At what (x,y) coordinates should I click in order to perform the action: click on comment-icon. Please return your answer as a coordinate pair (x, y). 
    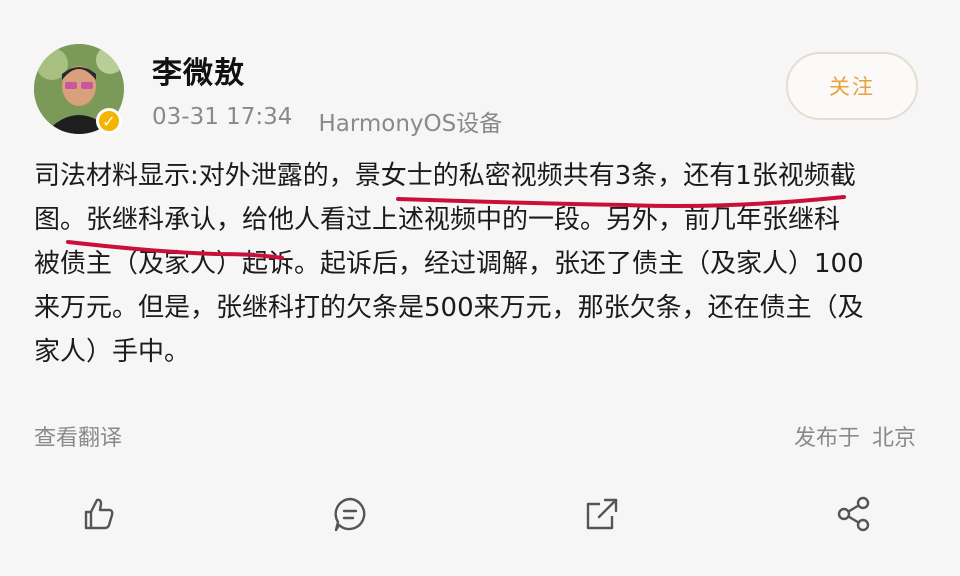
    Looking at the image, I should click on (350, 514).